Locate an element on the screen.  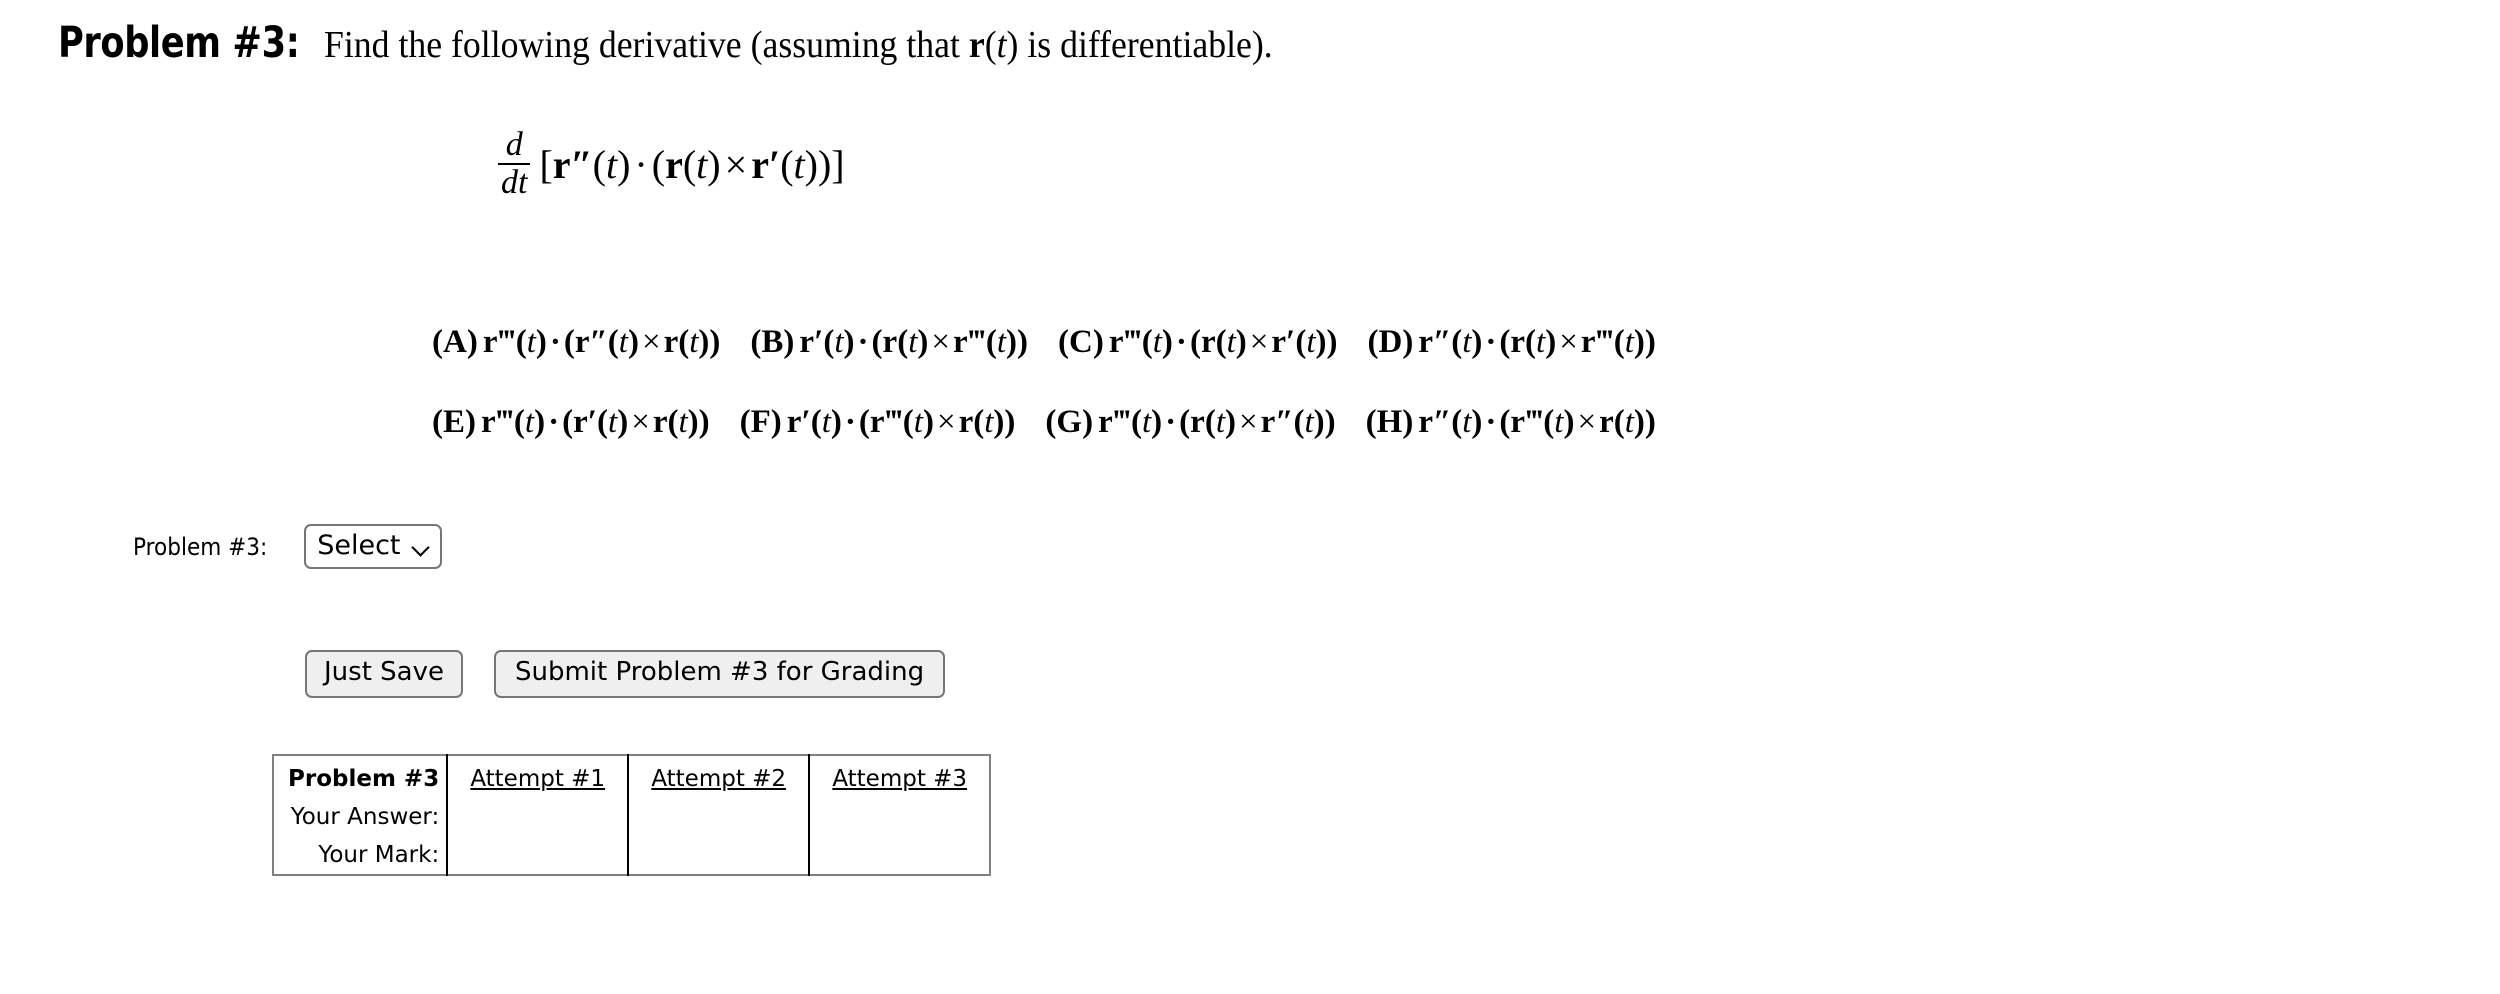
attempt-3-header: Attempt #3 is located at coordinates (899, 776).